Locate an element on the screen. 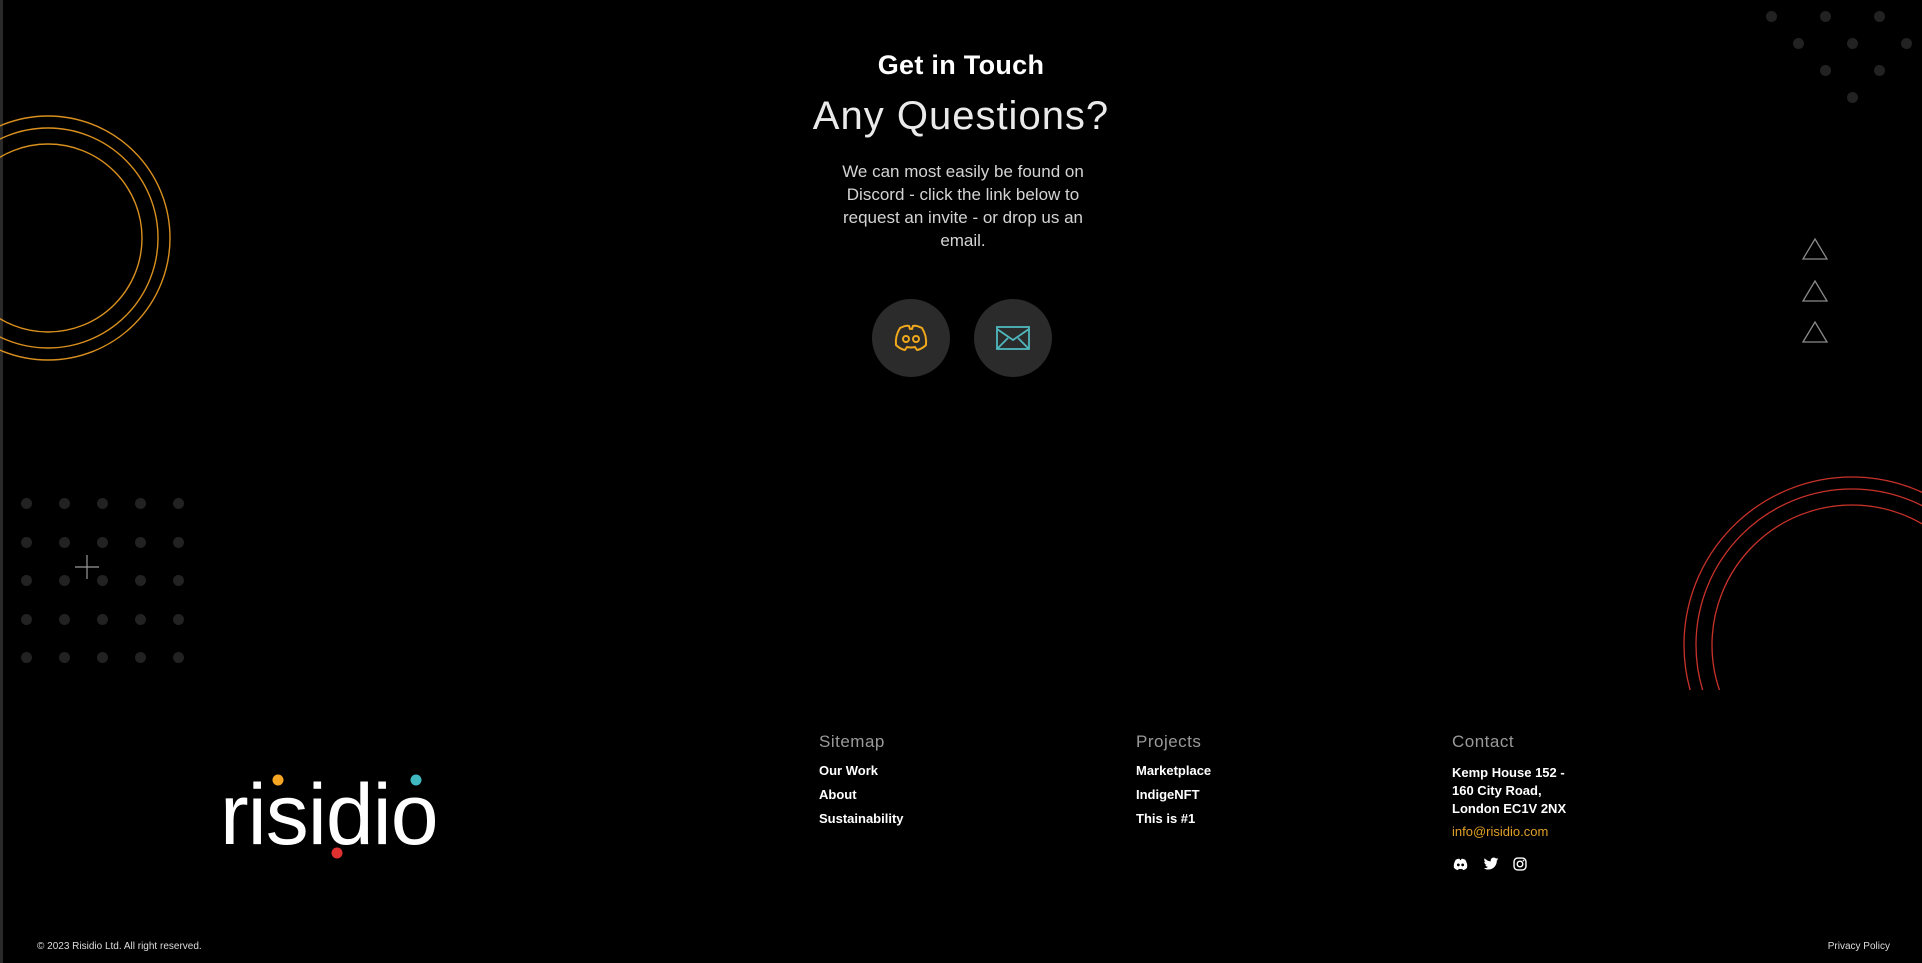  privacy-policy-link: Privacy Policy is located at coordinates (1859, 946).